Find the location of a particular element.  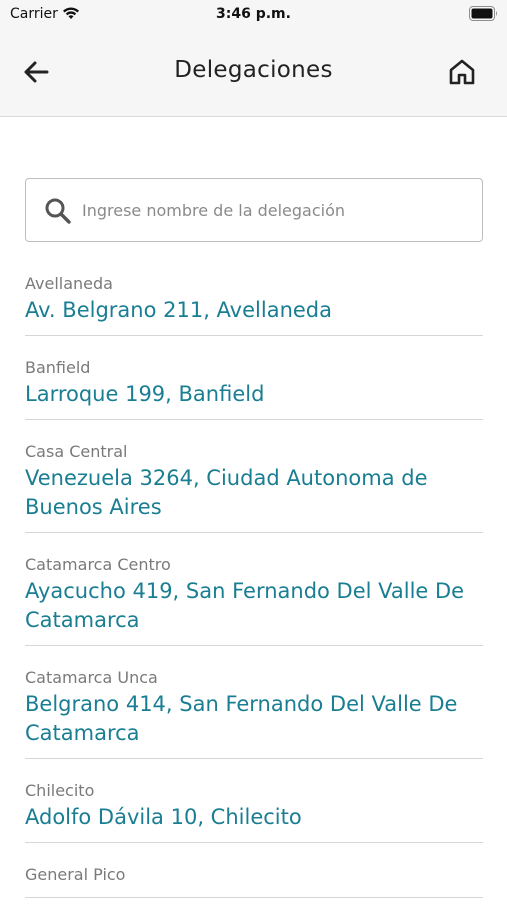

status-bar: Carrier 3:46 p.m. is located at coordinates (253, 15).